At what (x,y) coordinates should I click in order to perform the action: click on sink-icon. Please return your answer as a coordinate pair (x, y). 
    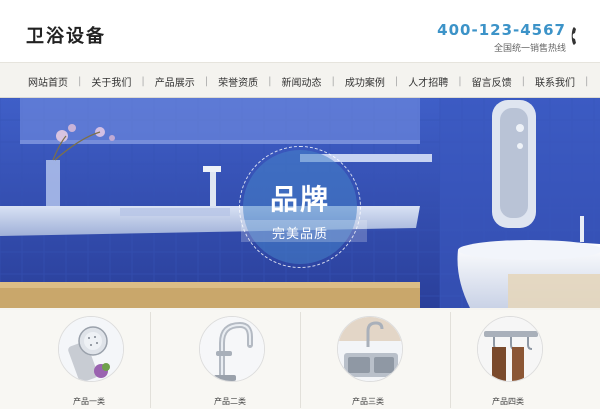
    Looking at the image, I should click on (370, 349).